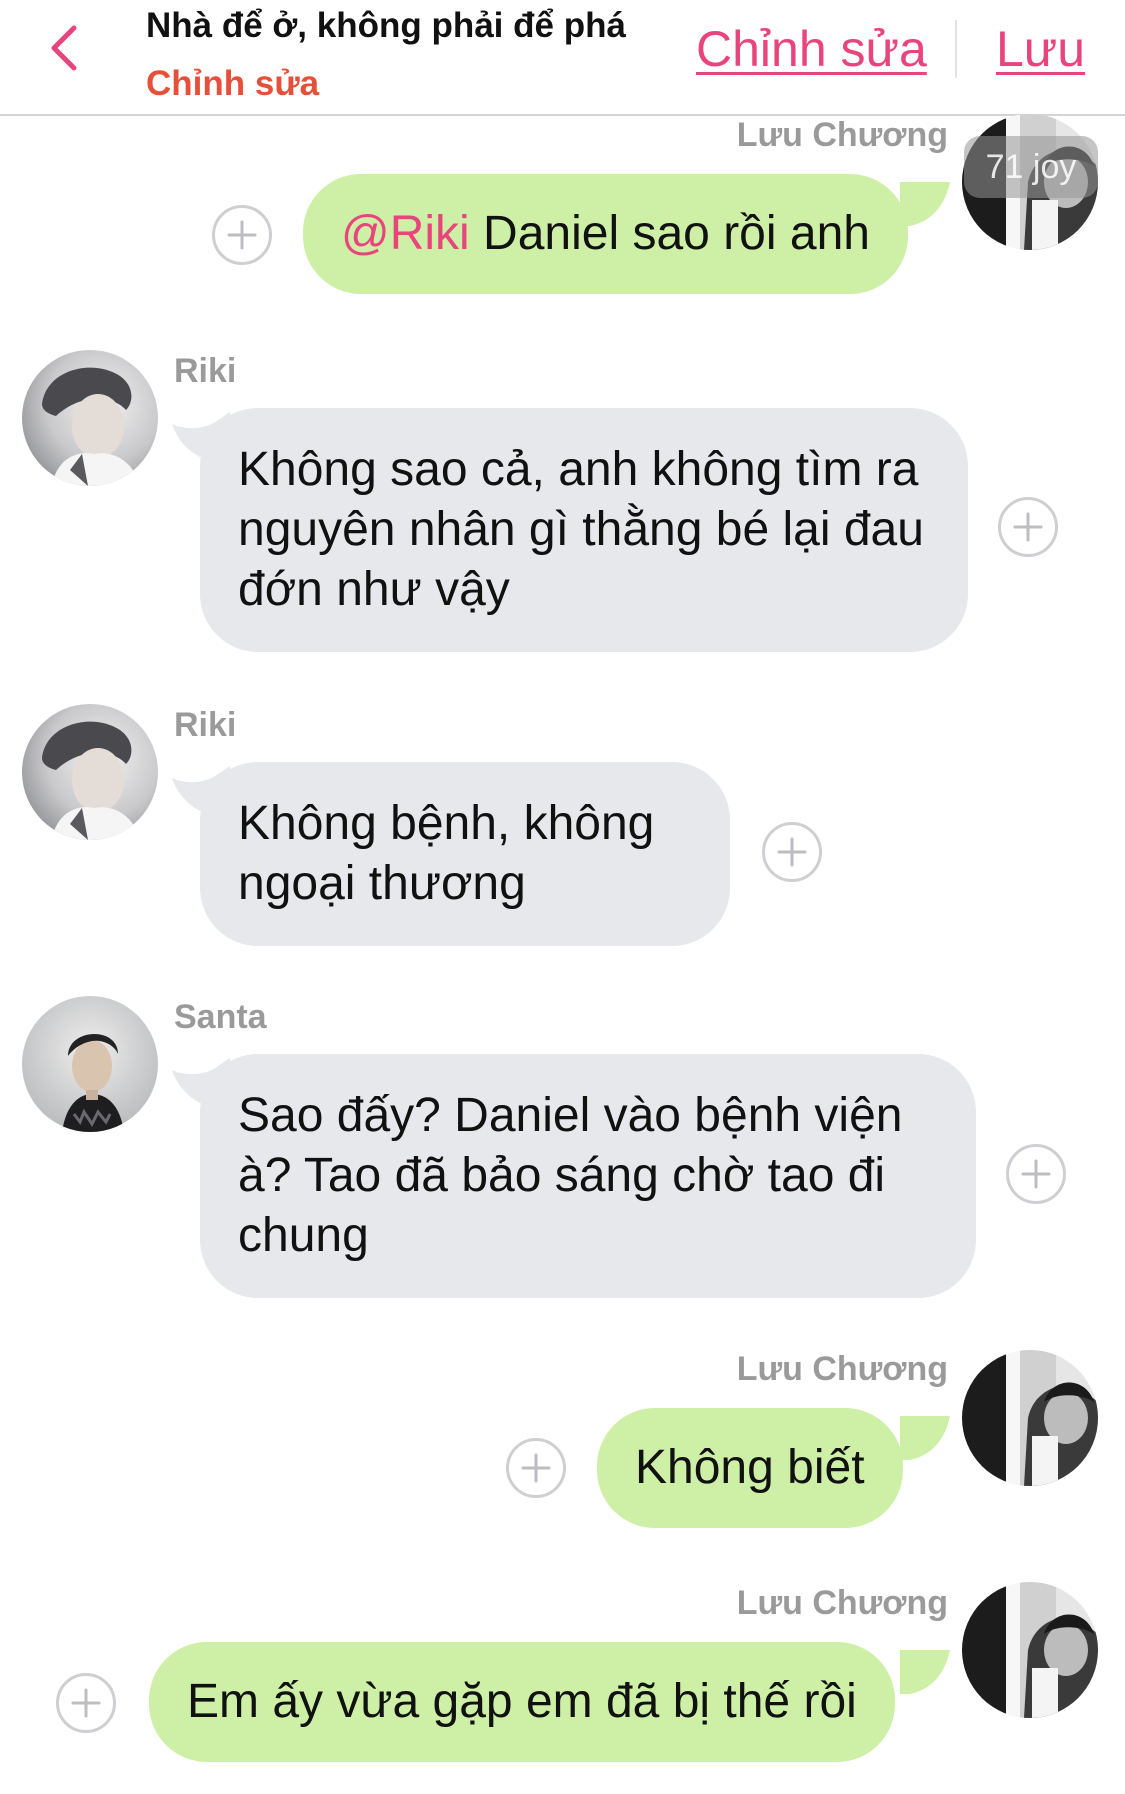  I want to click on chat-title: Nhà để ở, không phải để phá, so click(386, 25).